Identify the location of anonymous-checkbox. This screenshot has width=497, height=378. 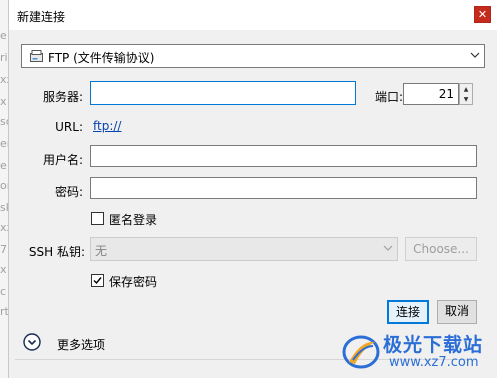
(97, 218).